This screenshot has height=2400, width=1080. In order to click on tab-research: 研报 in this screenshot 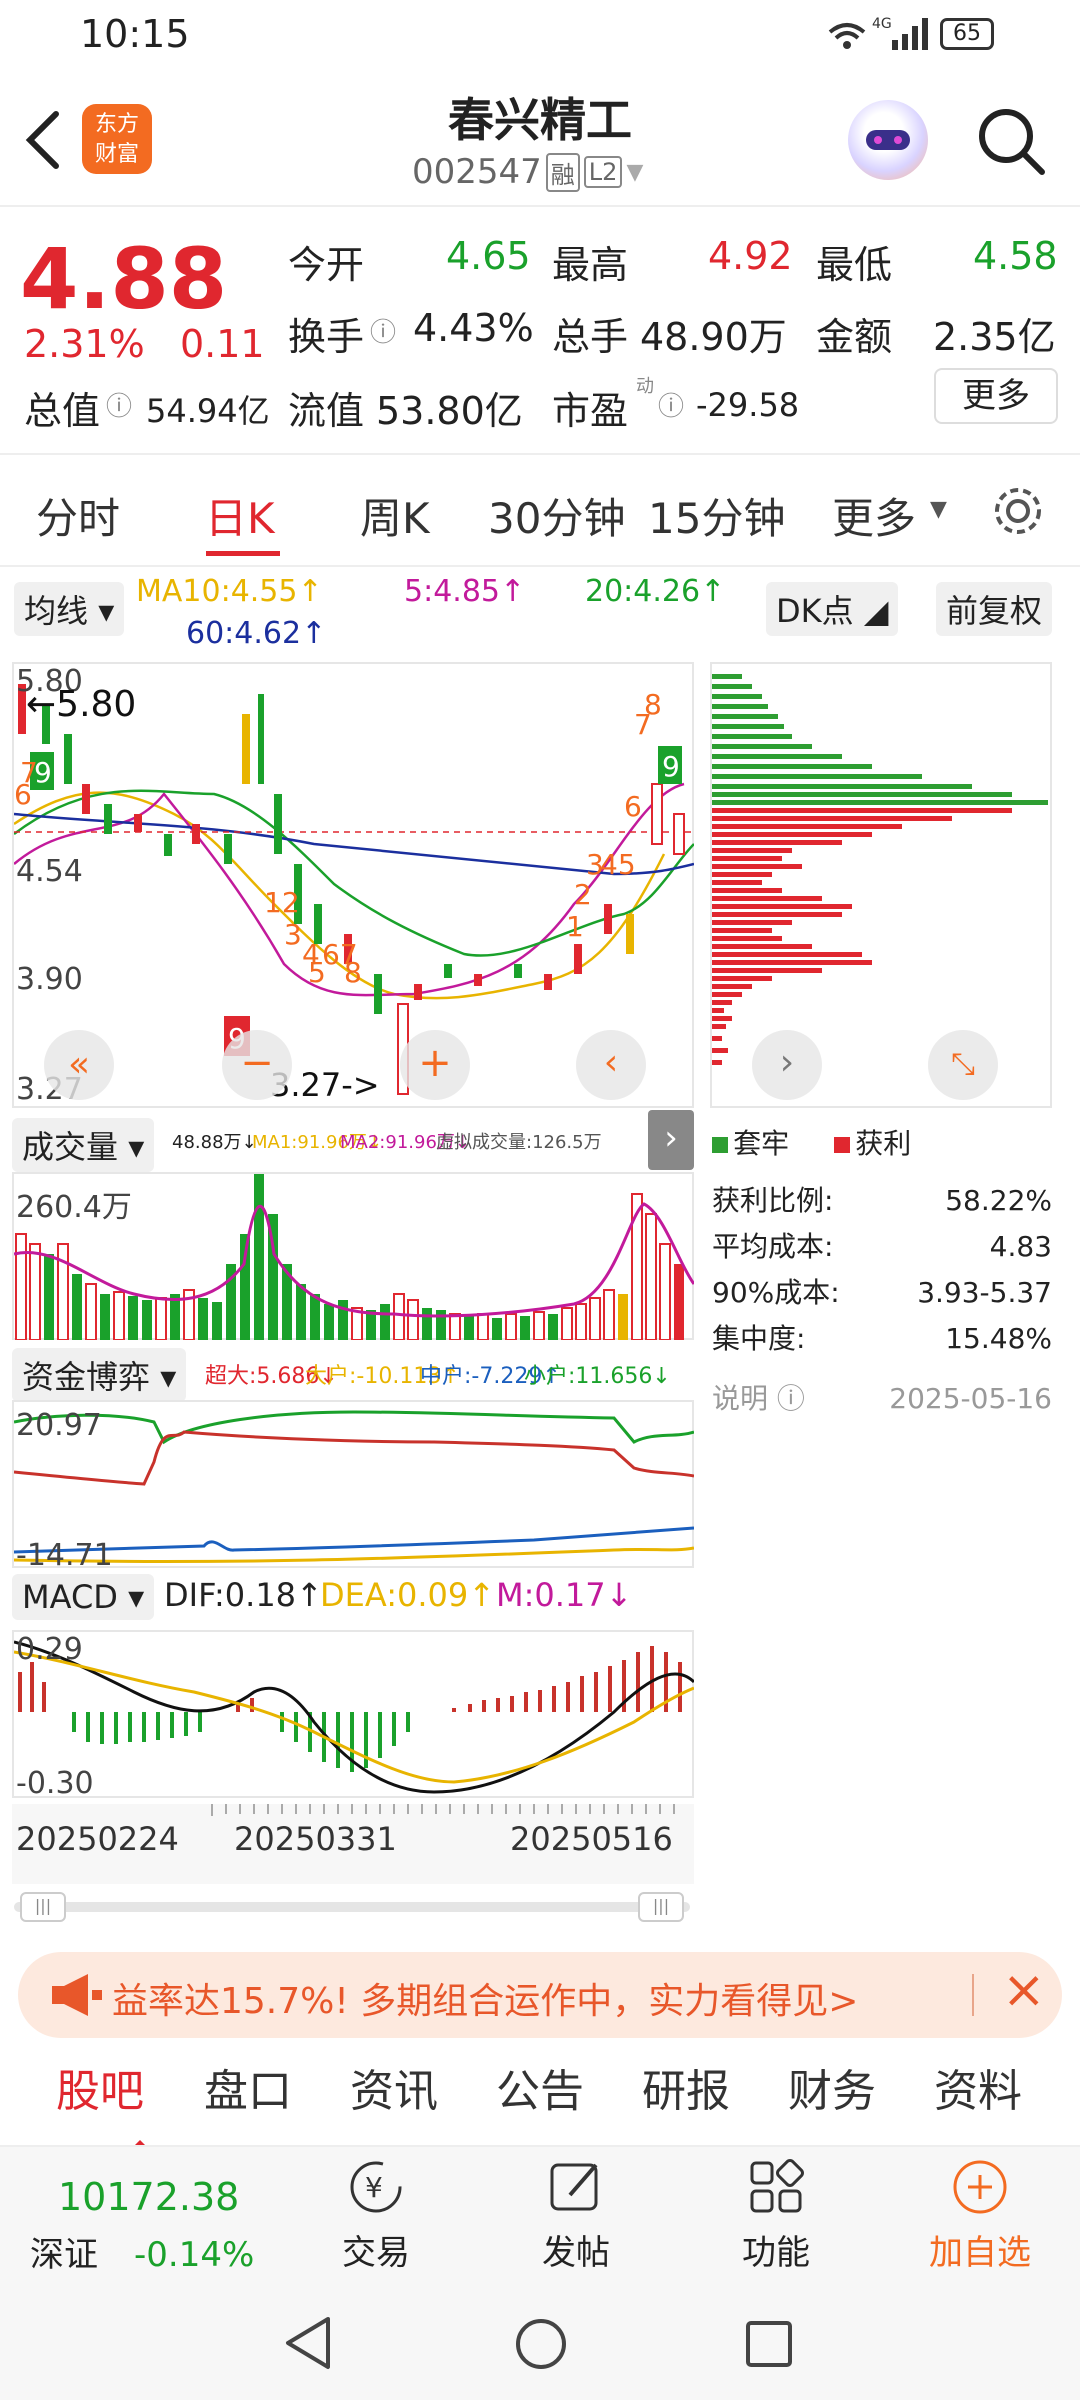, I will do `click(686, 2087)`.